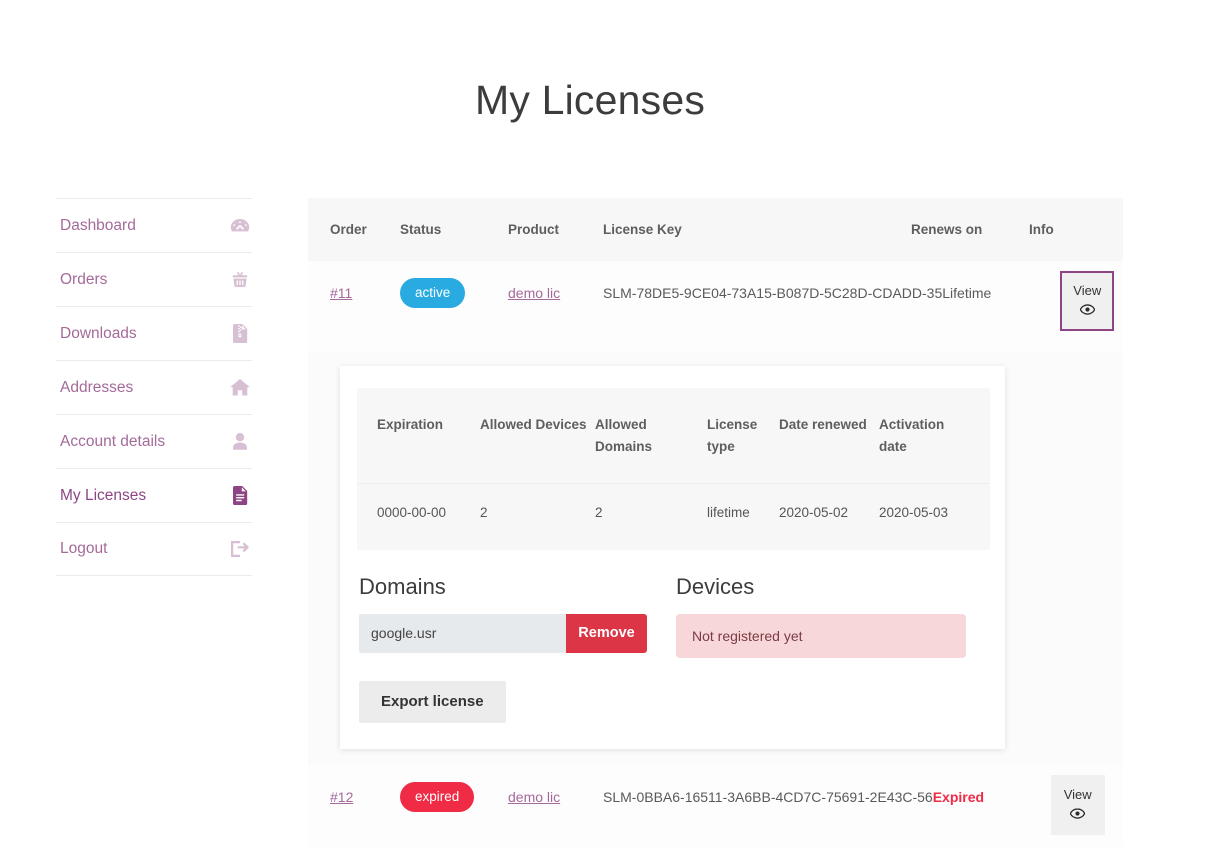 This screenshot has height=847, width=1212. Describe the element at coordinates (914, 513) in the screenshot. I see `meta-activation-date: 2020-05-03` at that location.